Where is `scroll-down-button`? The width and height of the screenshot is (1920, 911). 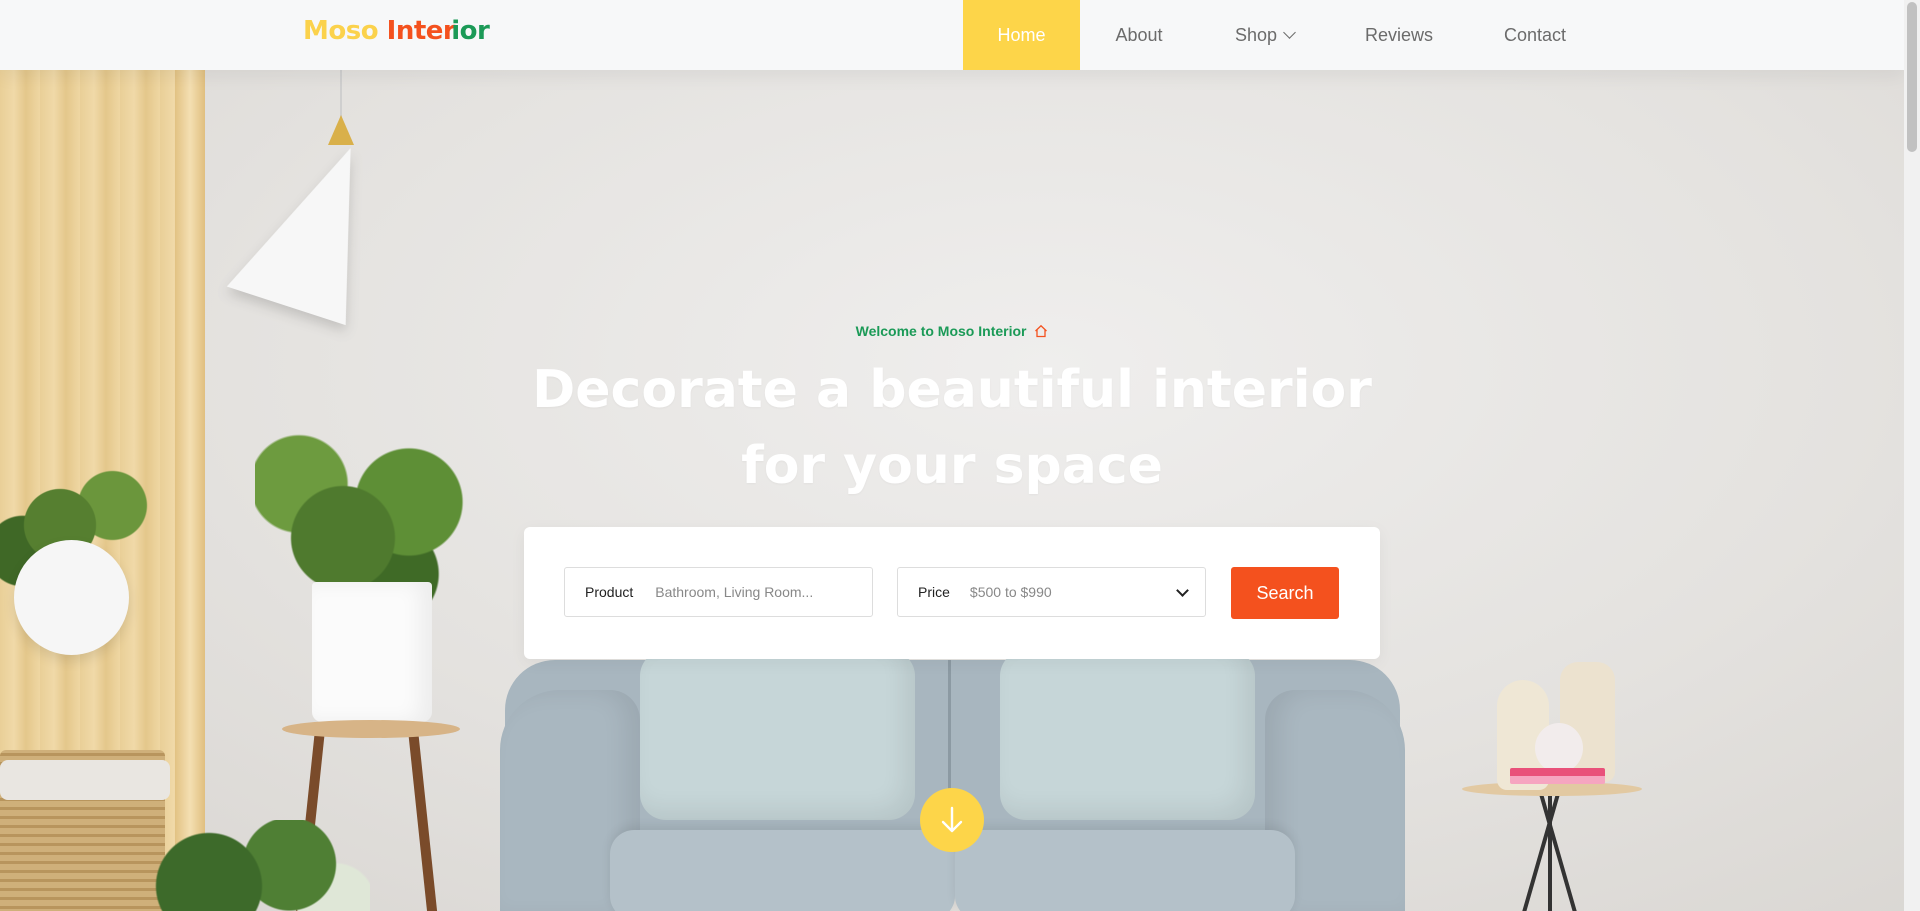
scroll-down-button is located at coordinates (952, 820).